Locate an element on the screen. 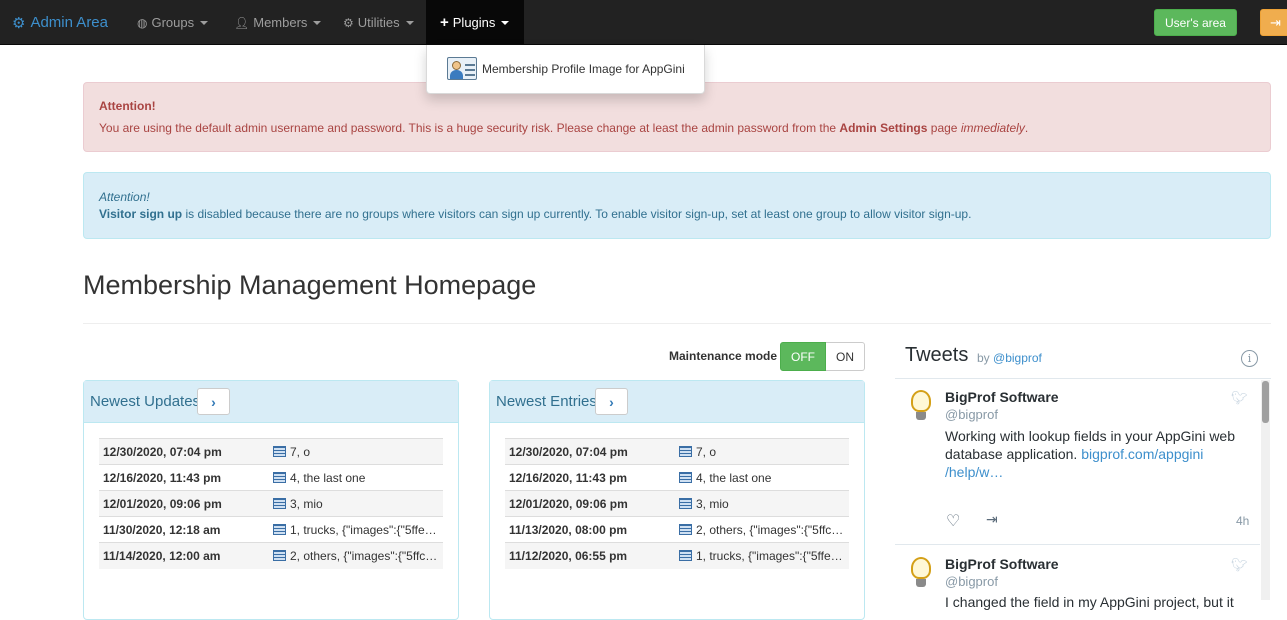  alert-emphasis: immediately is located at coordinates (992, 128).